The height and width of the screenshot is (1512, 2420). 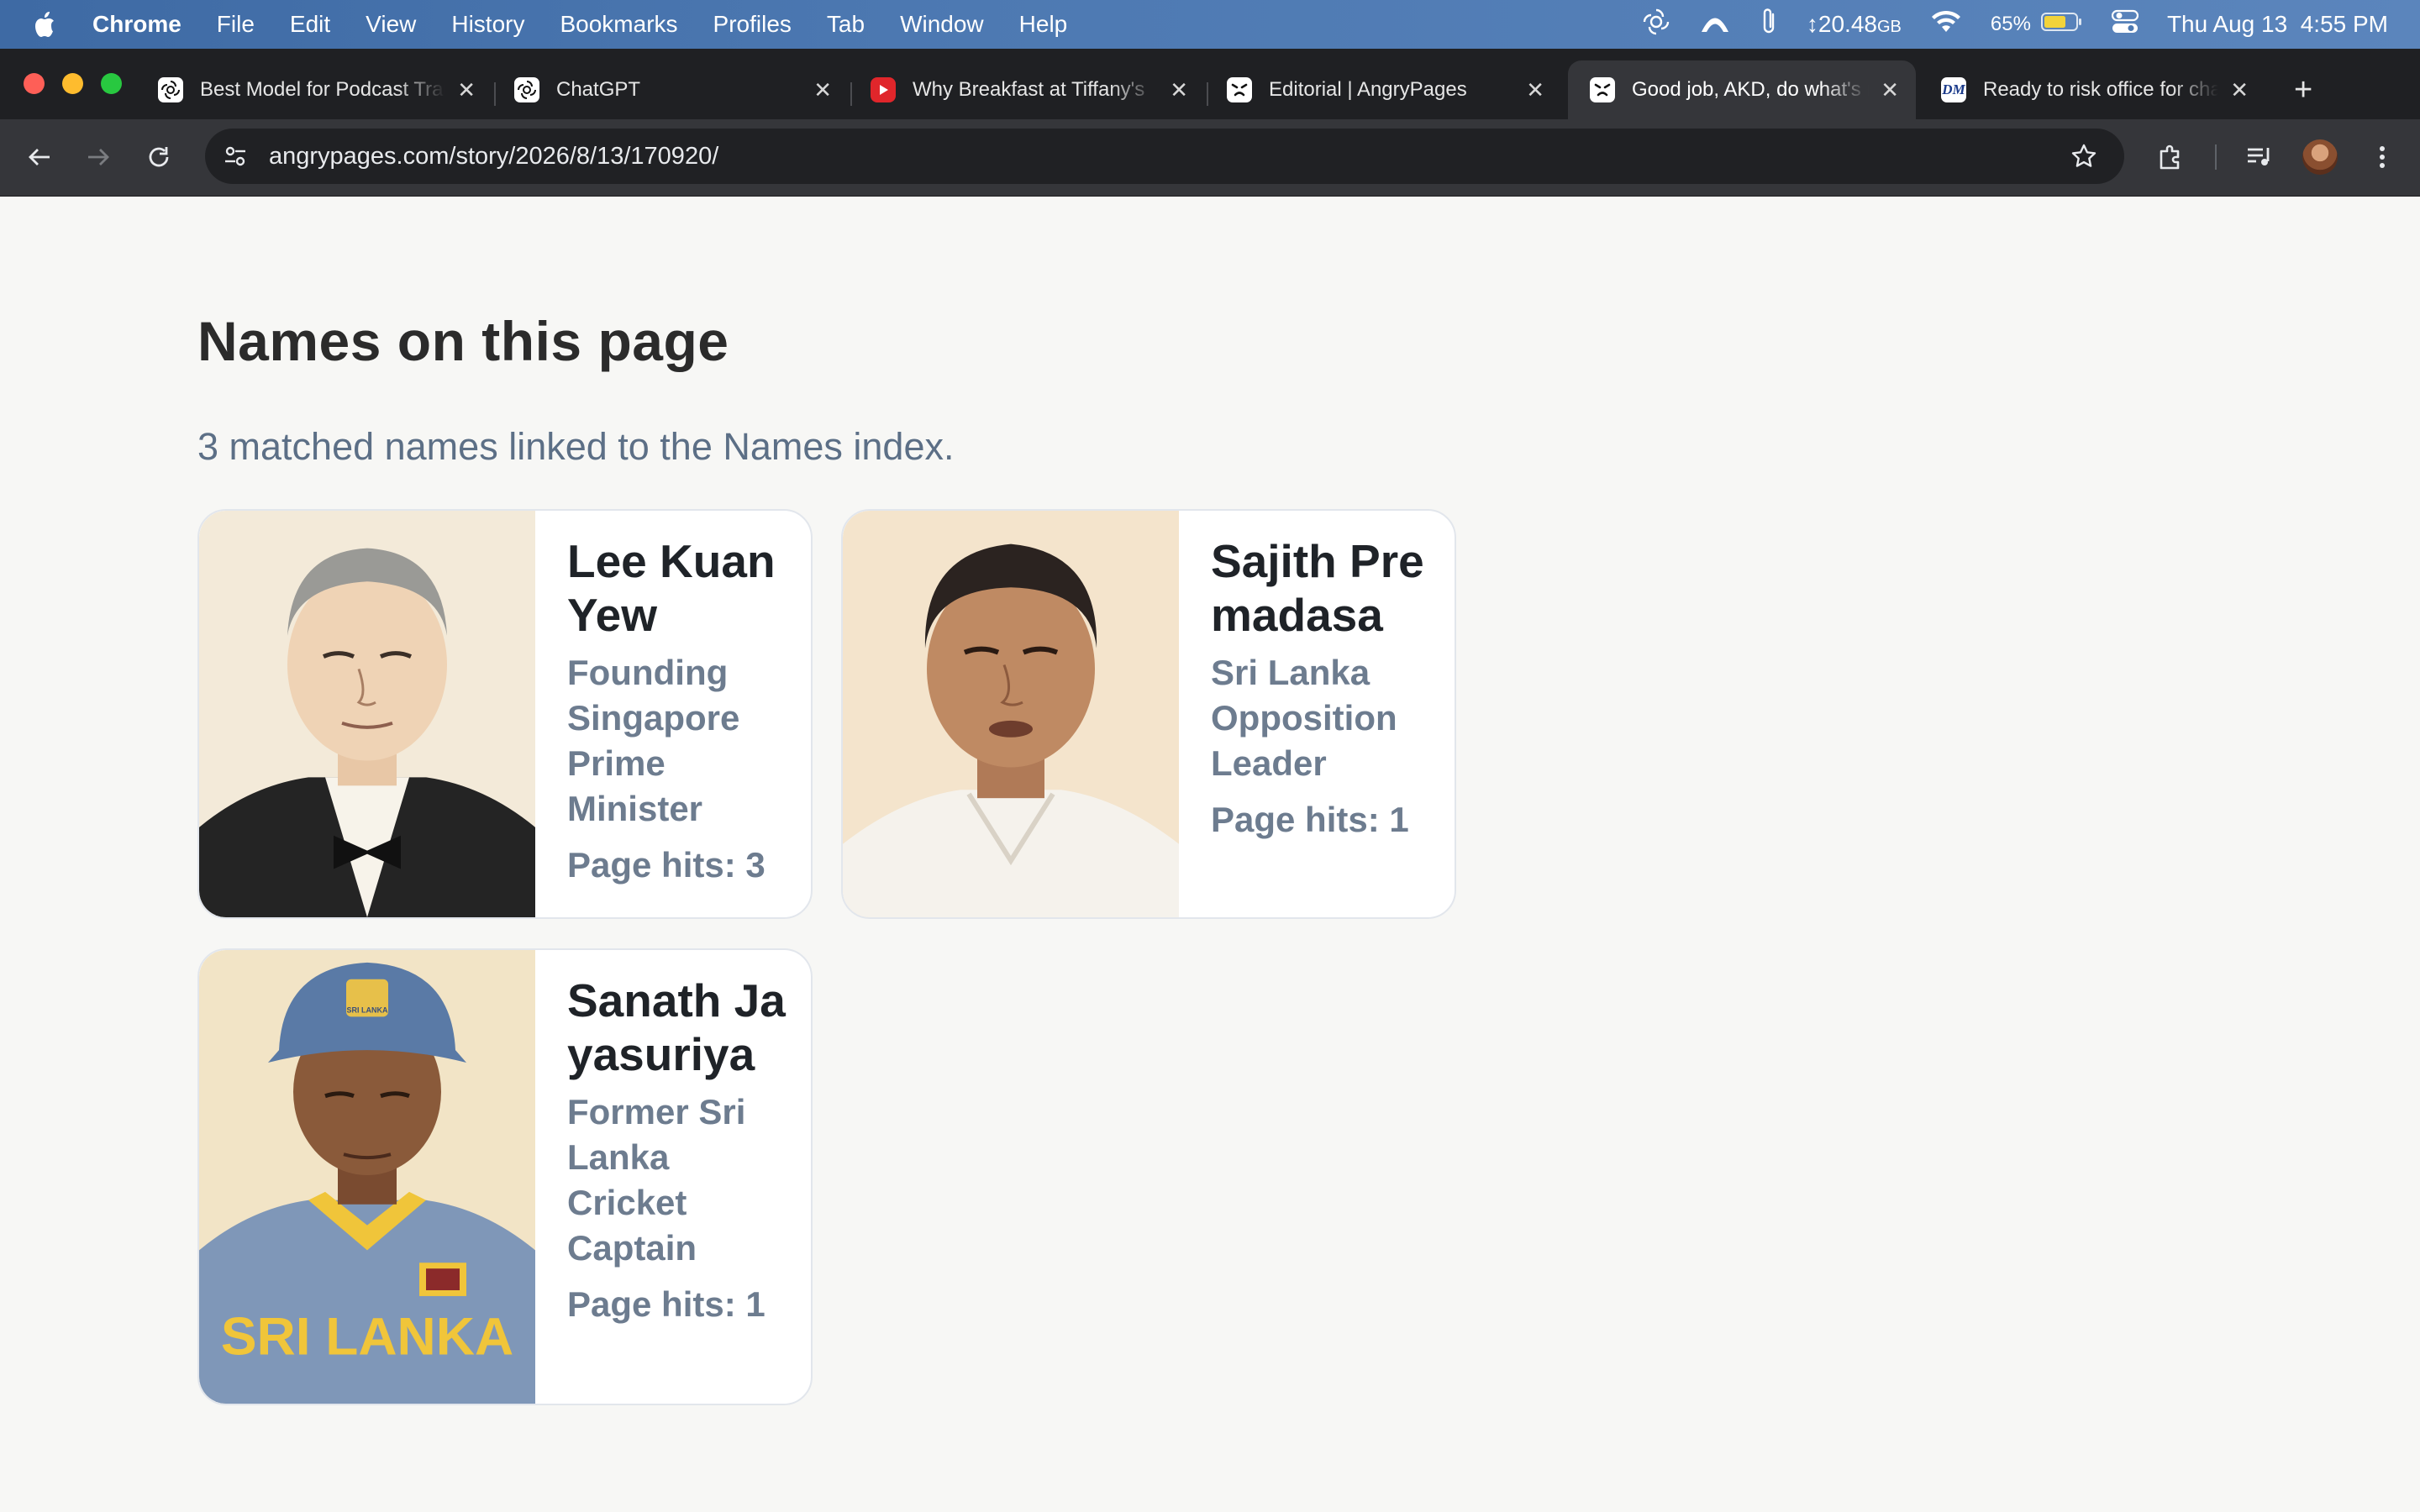 I want to click on person-portrait-image: SRI LANKA SRI LANKA, so click(x=367, y=1177).